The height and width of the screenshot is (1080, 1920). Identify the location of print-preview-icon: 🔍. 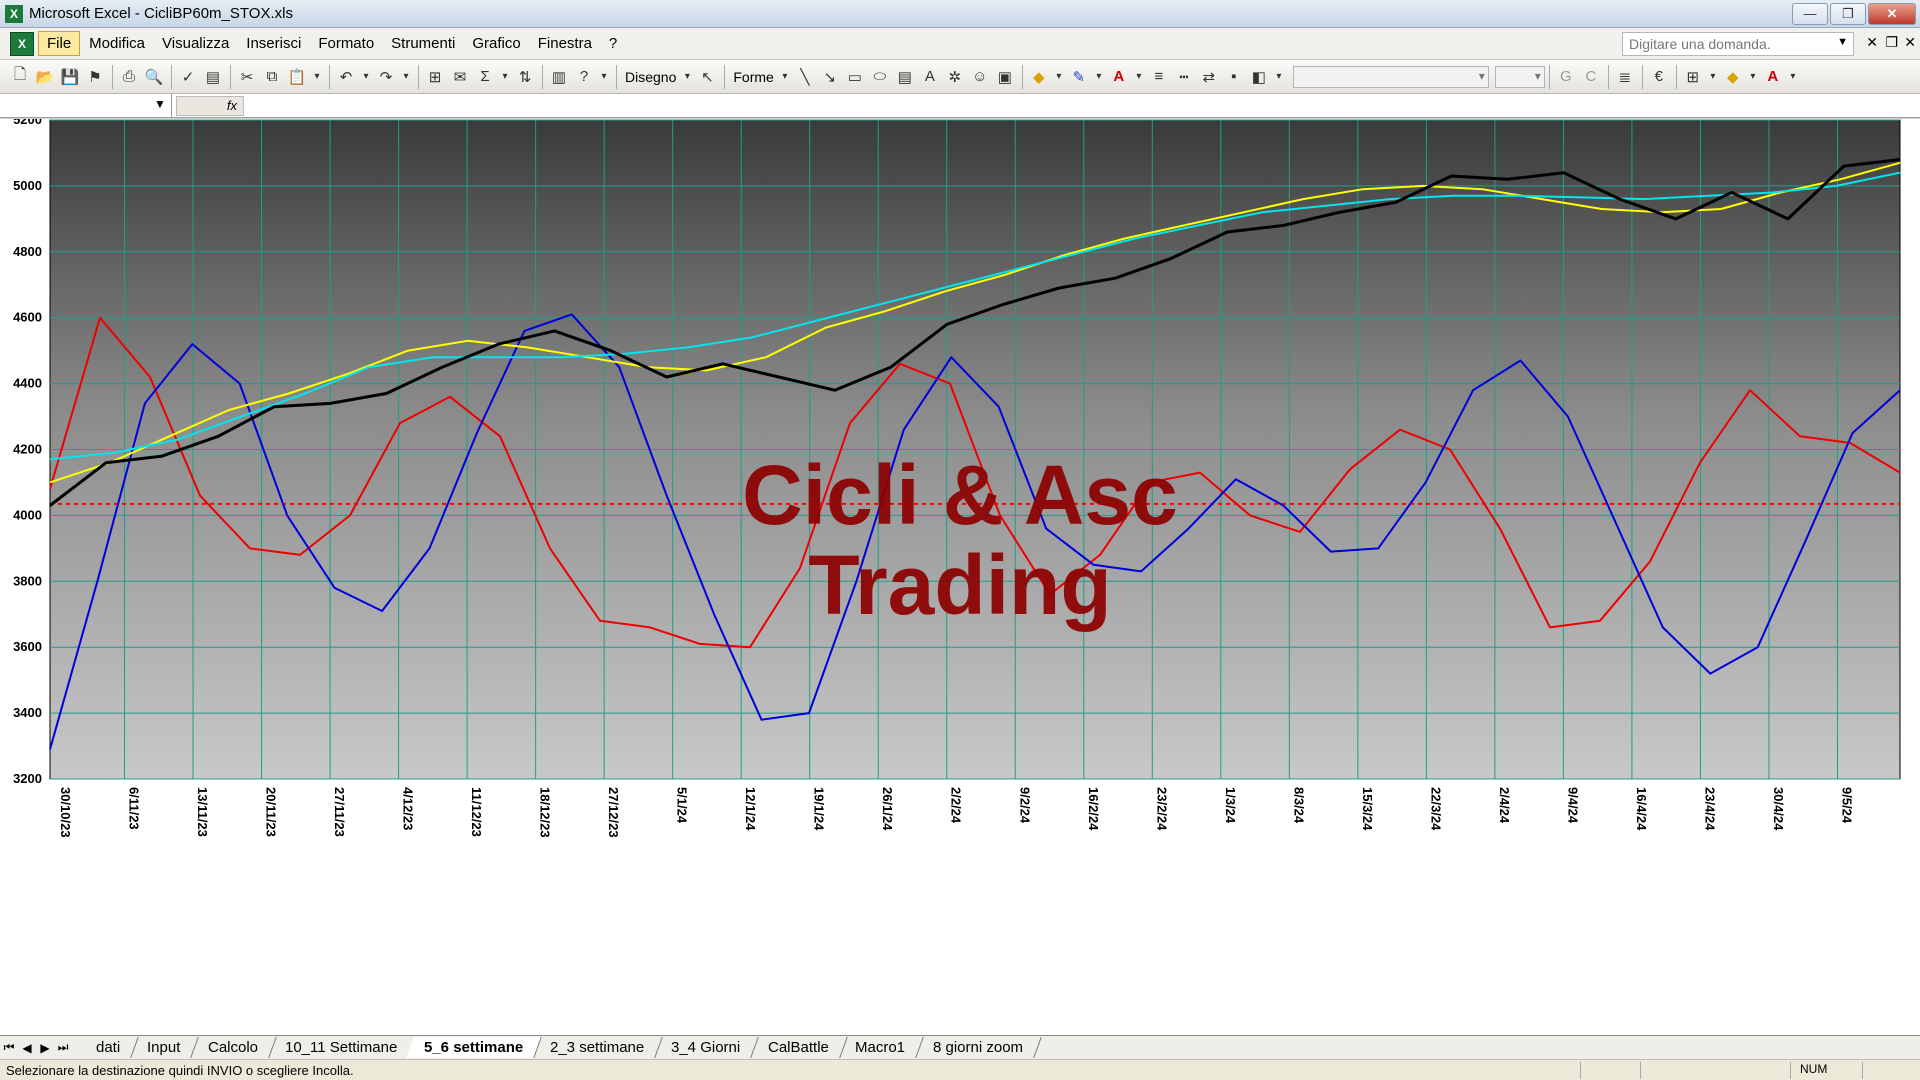
(154, 77).